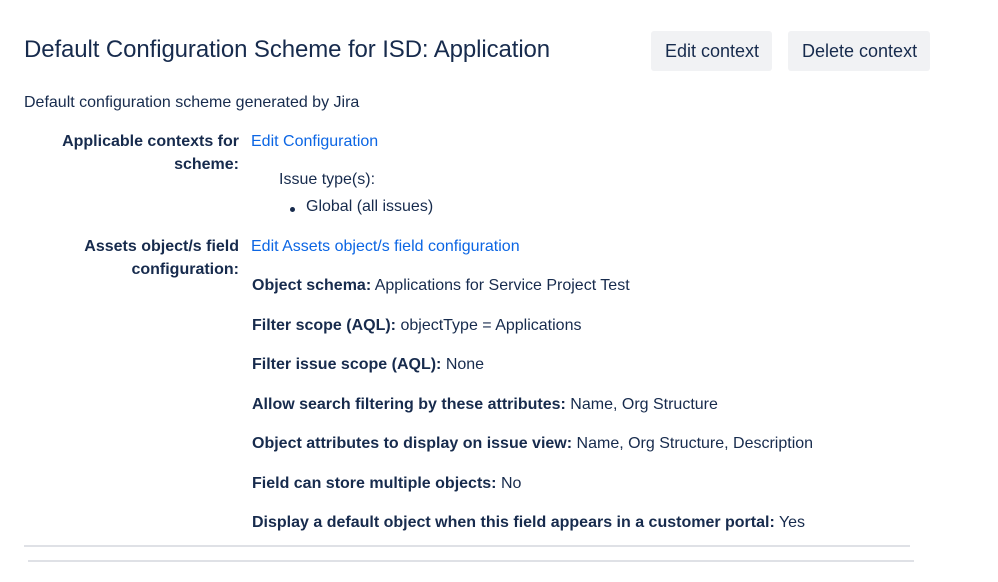 The image size is (998, 582). What do you see at coordinates (612, 492) in the screenshot?
I see `property-multiple-objects: Field can store multiple objects: No` at bounding box center [612, 492].